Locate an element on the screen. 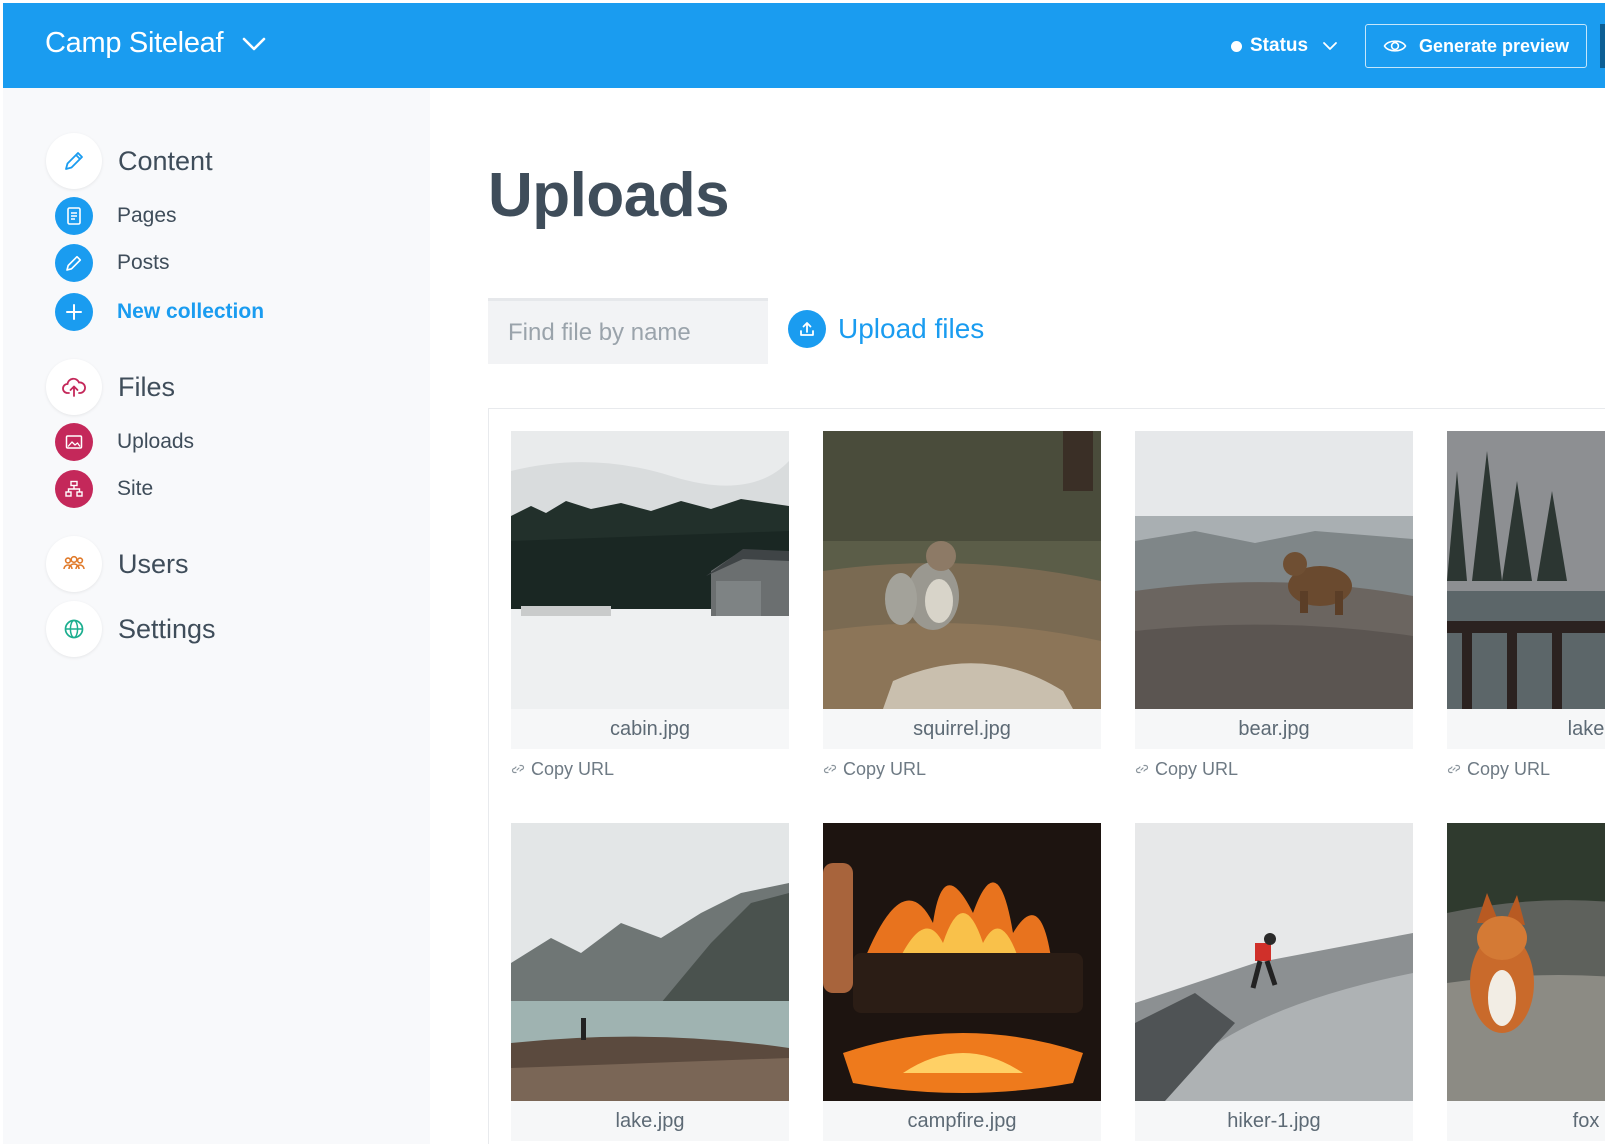 Image resolution: width=1605 pixels, height=1144 pixels. sidebar-item-new-collection: New collection is located at coordinates (155, 312).